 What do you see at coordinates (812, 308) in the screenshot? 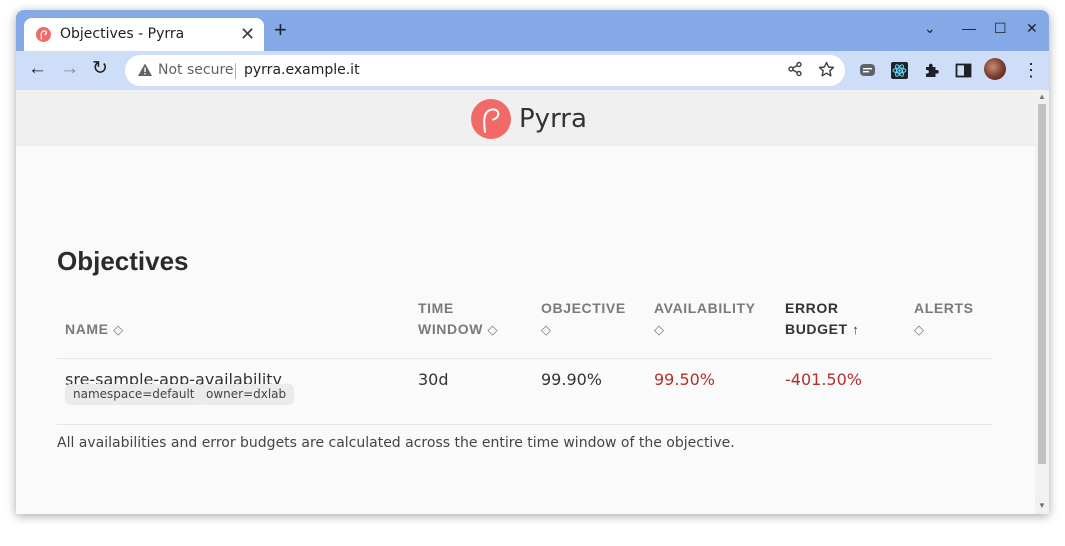
I see `column-label: ERROR` at bounding box center [812, 308].